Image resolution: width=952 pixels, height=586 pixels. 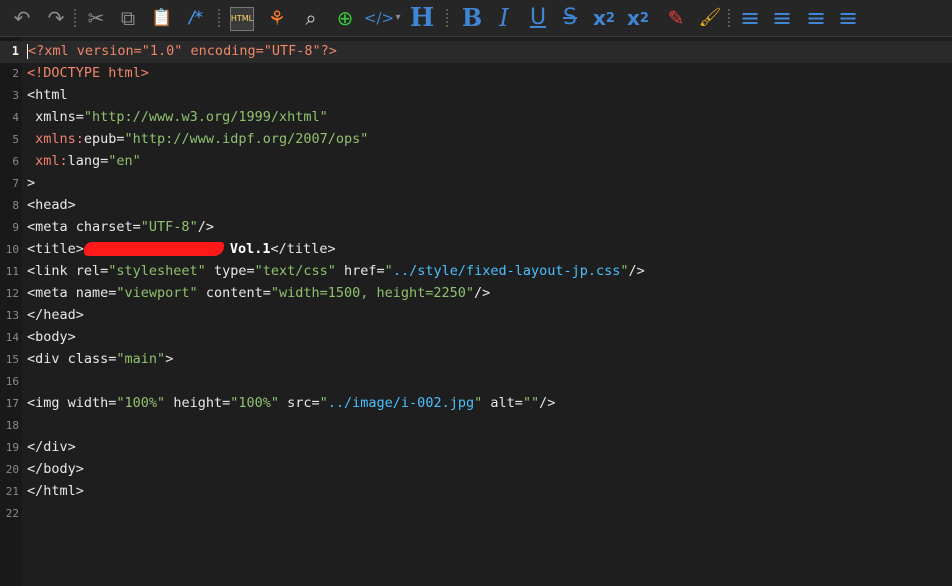 I want to click on code-text: </body>, so click(x=55, y=469).